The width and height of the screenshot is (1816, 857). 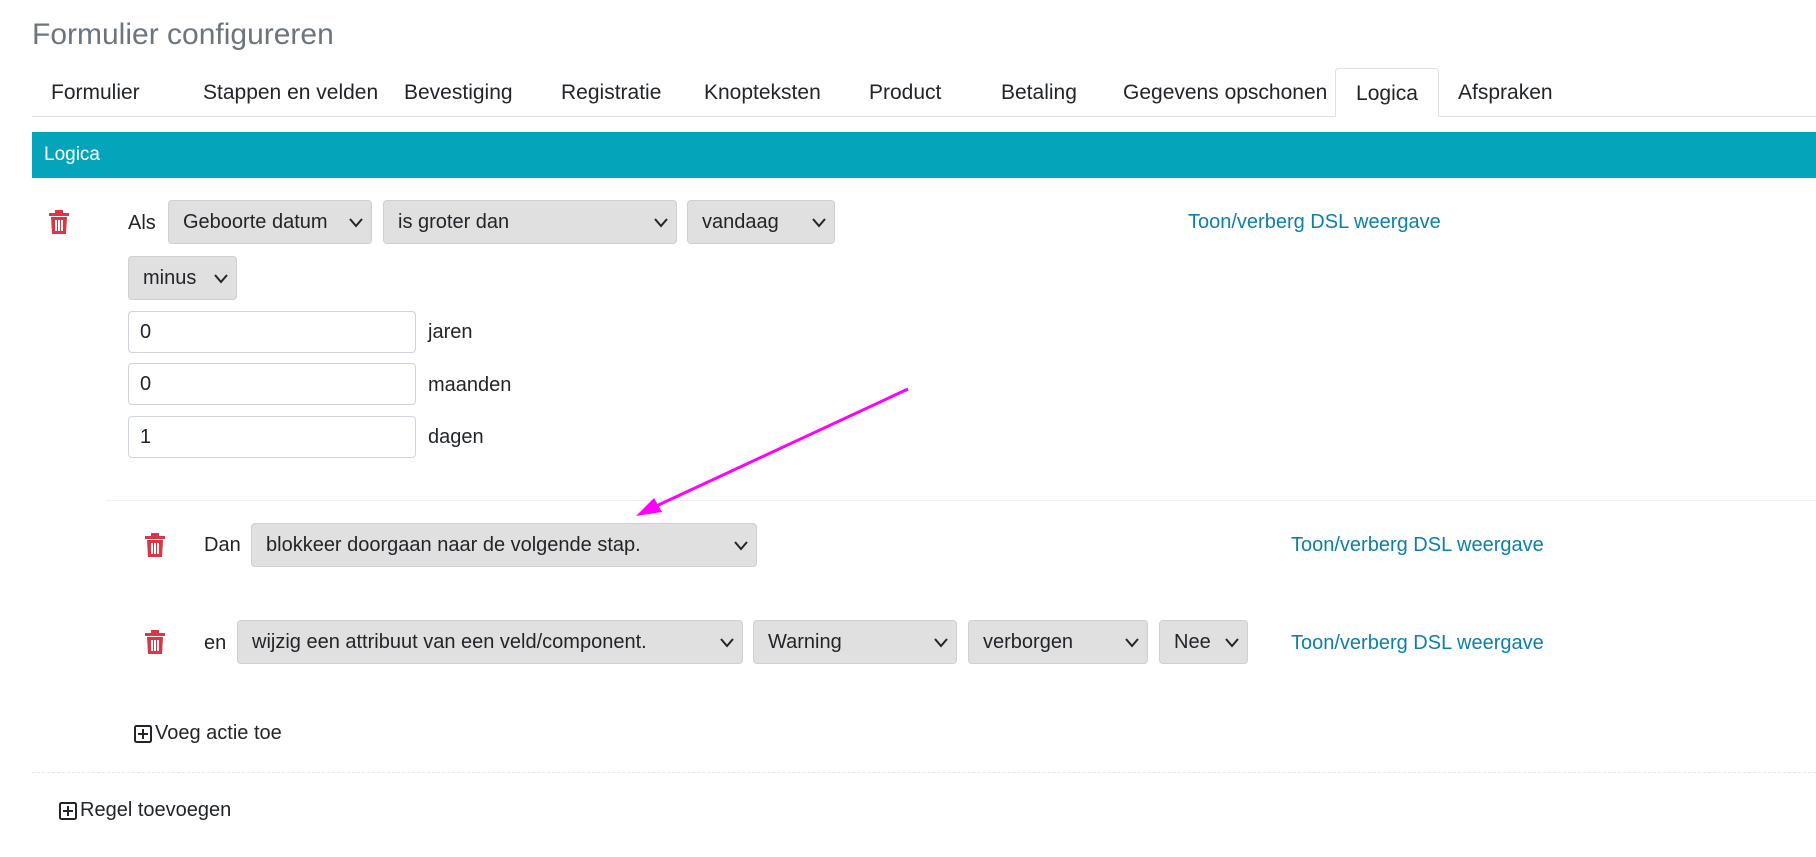 I want to click on months-input: 0, so click(x=272, y=384).